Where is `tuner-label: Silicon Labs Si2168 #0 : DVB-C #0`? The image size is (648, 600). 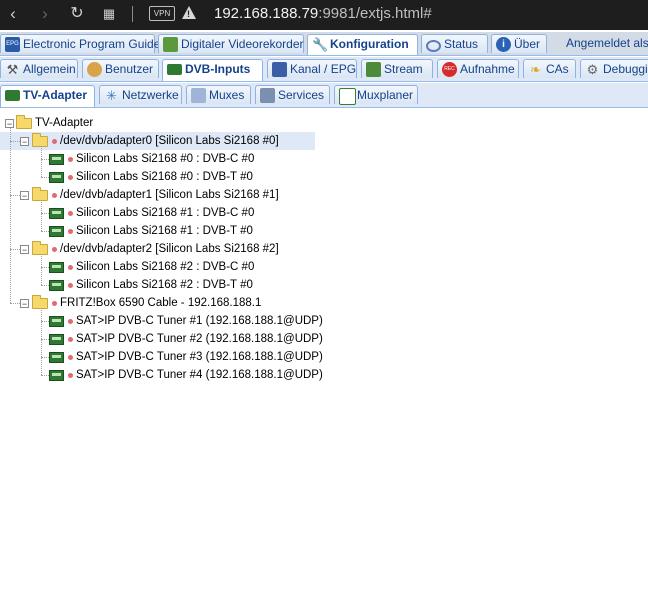 tuner-label: Silicon Labs Si2168 #0 : DVB-C #0 is located at coordinates (165, 159).